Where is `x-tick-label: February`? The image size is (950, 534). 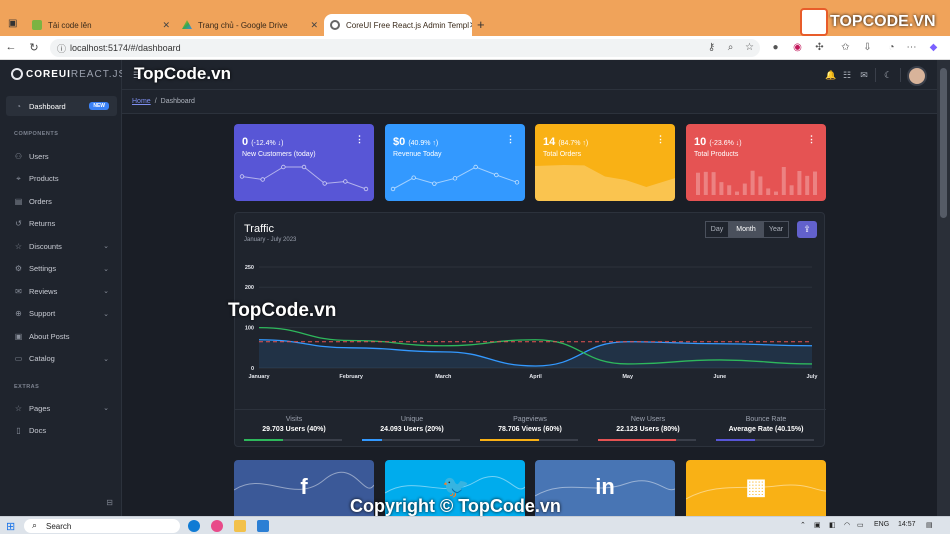
x-tick-label: February is located at coordinates (351, 377).